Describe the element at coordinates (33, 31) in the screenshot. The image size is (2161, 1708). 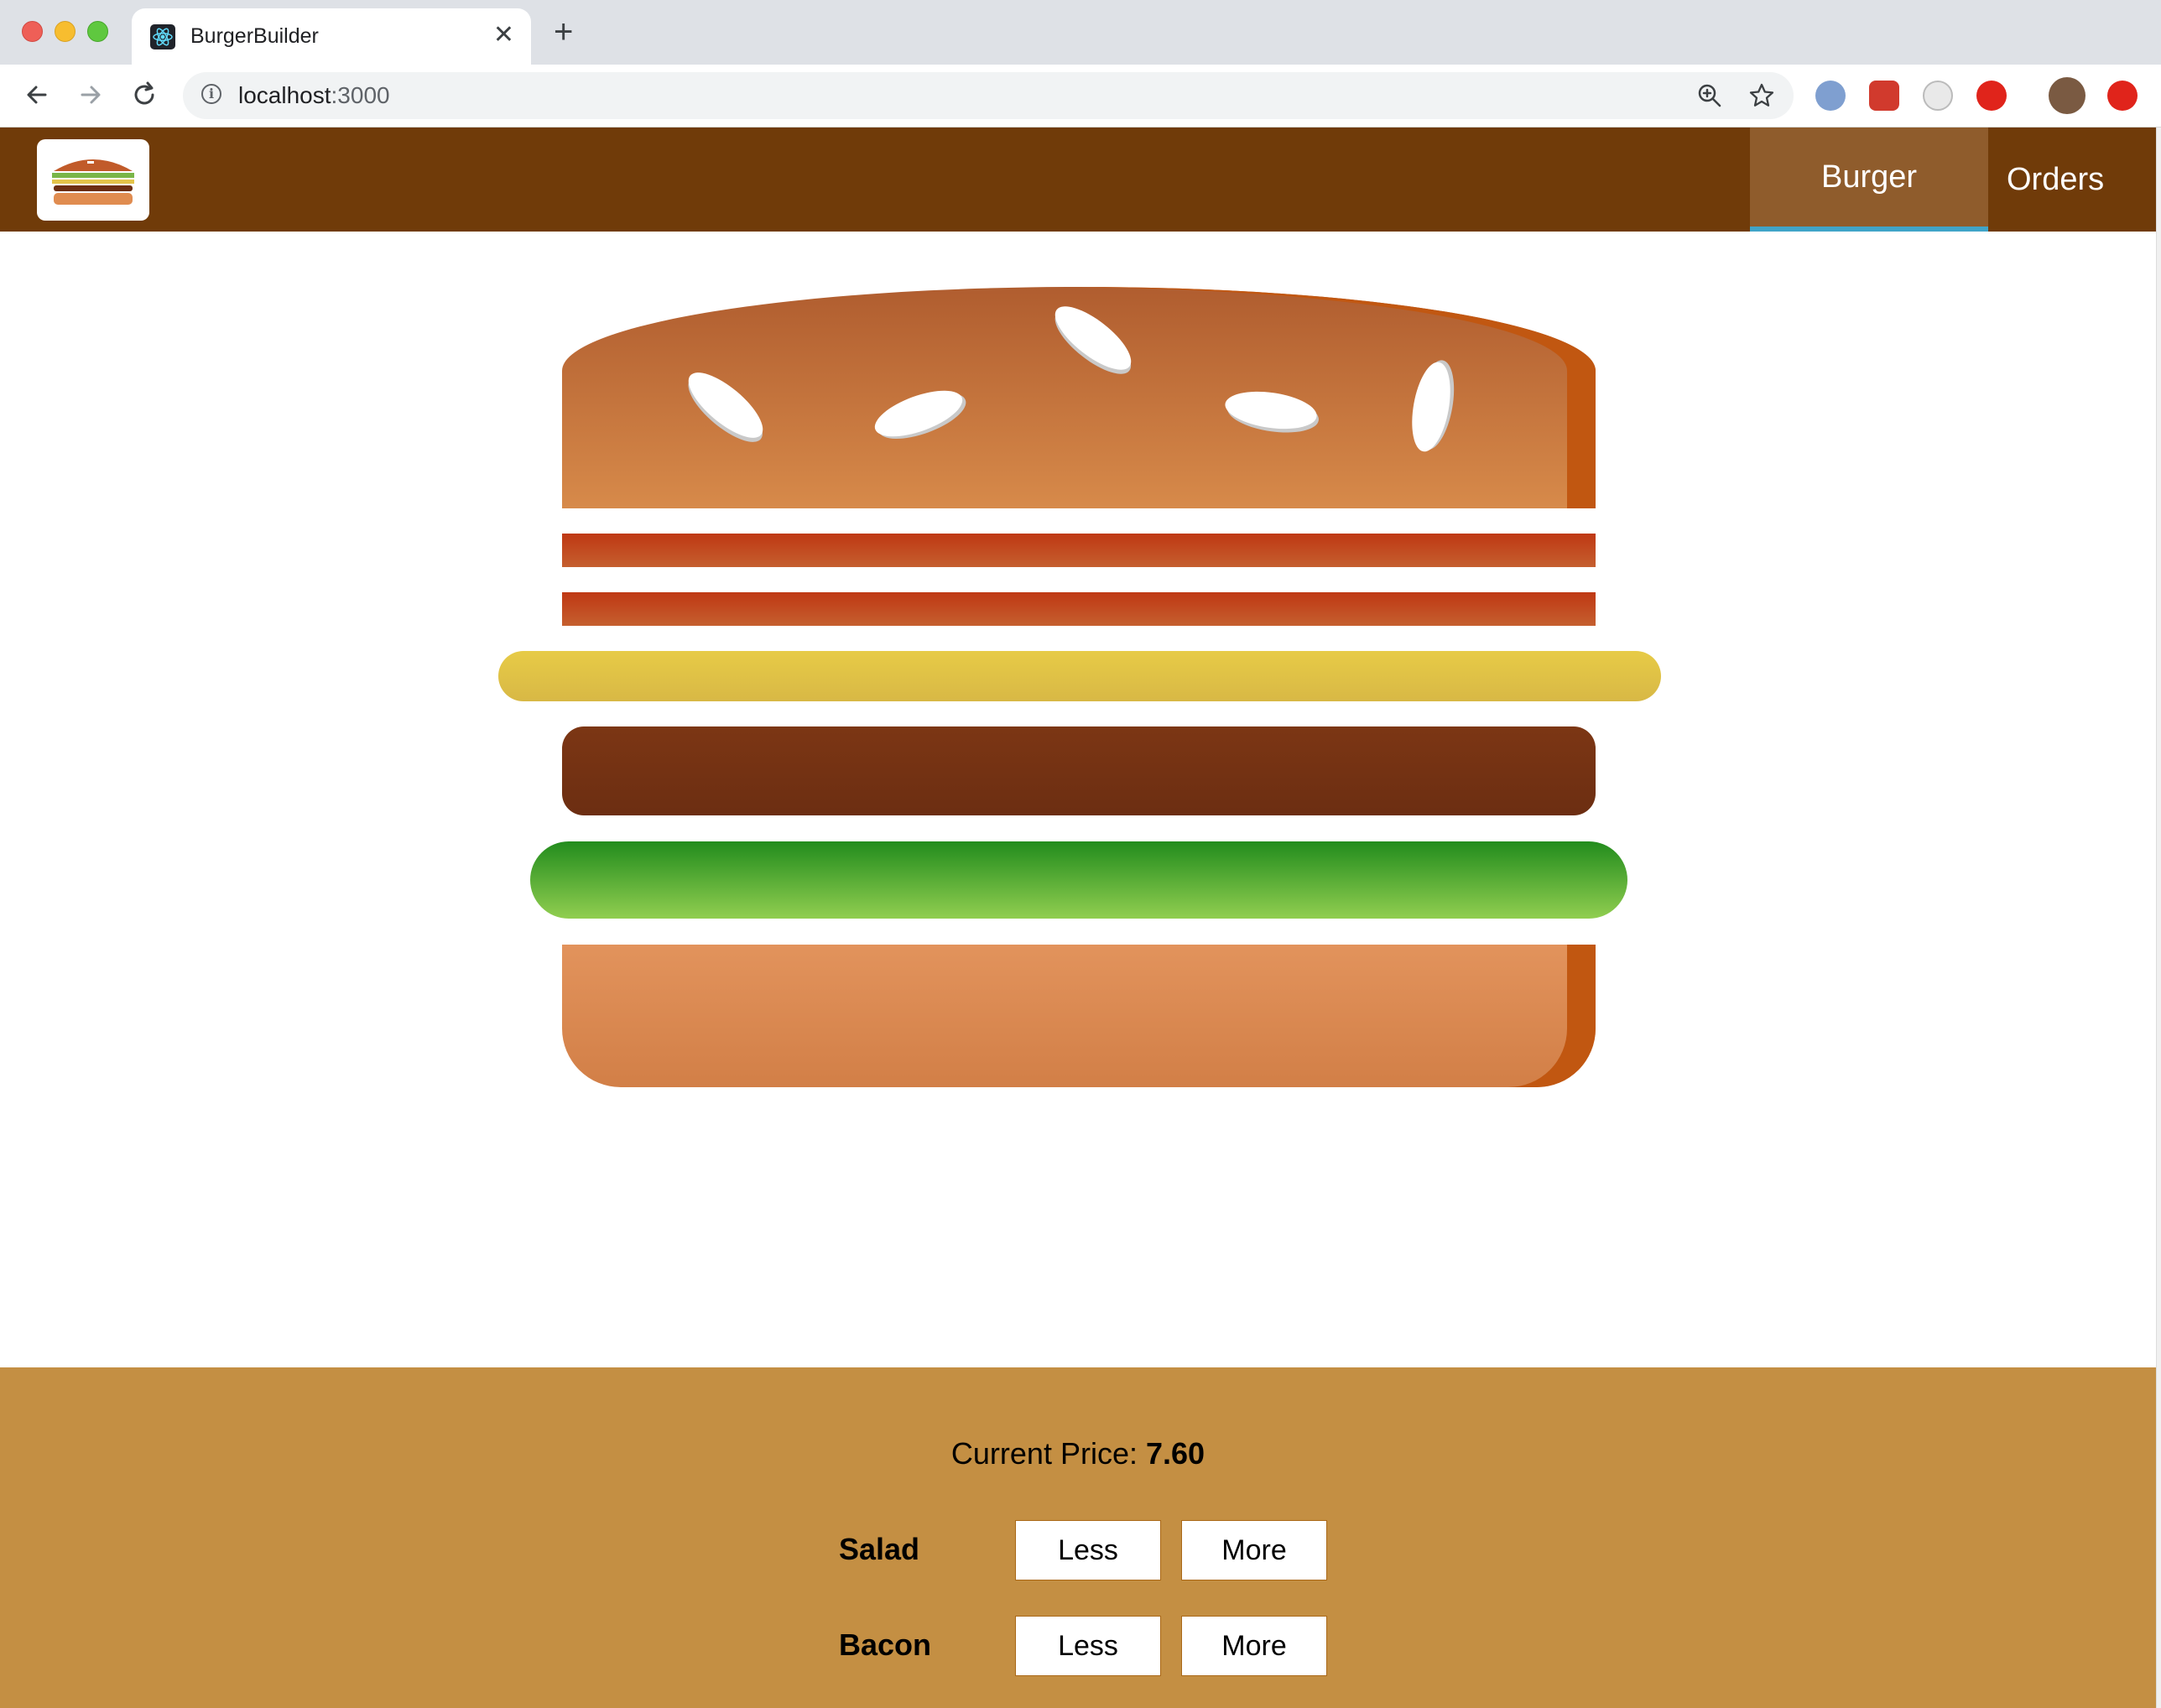
I see `close-window-button` at that location.